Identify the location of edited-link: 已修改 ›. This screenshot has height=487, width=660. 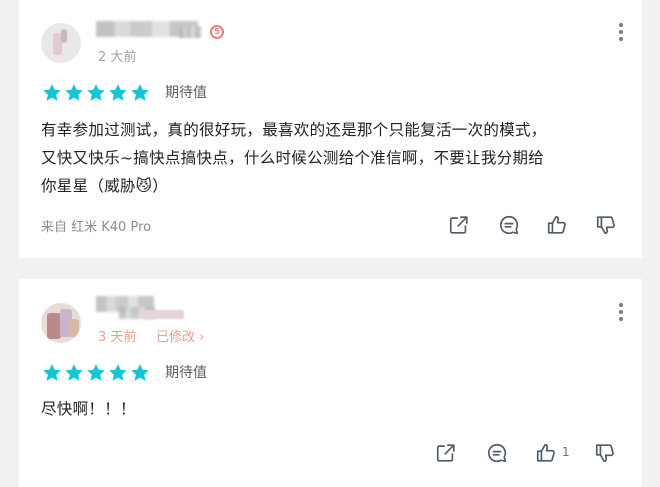
(180, 335).